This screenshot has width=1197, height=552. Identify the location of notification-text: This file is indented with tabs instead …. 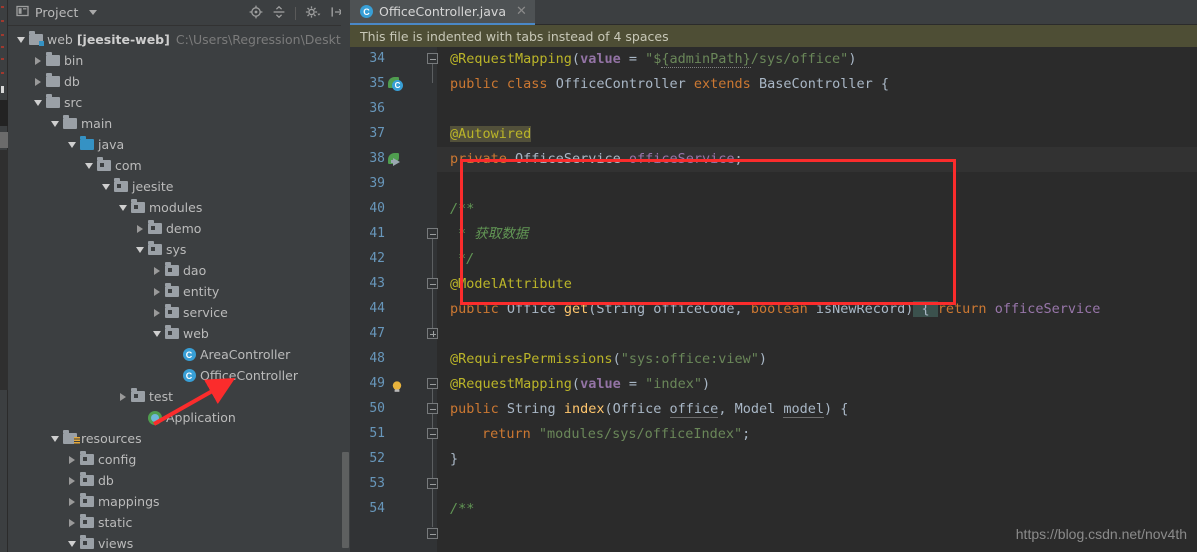
(514, 36).